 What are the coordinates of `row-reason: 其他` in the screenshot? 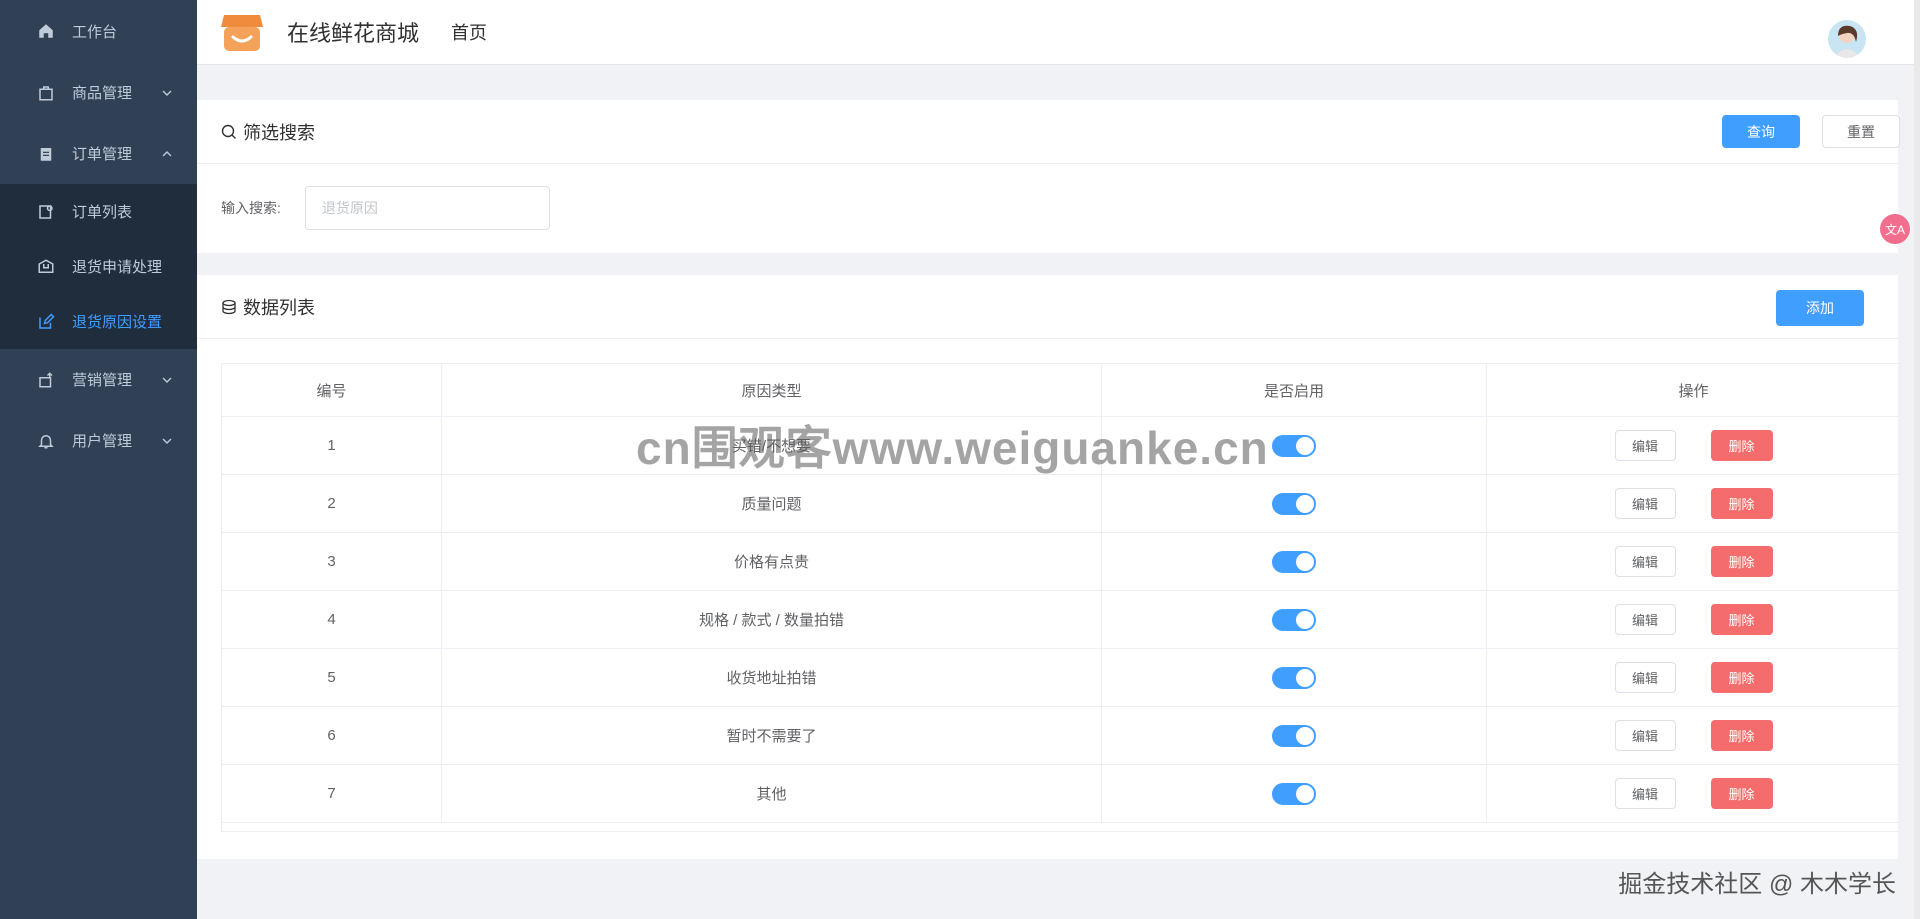 It's located at (772, 793).